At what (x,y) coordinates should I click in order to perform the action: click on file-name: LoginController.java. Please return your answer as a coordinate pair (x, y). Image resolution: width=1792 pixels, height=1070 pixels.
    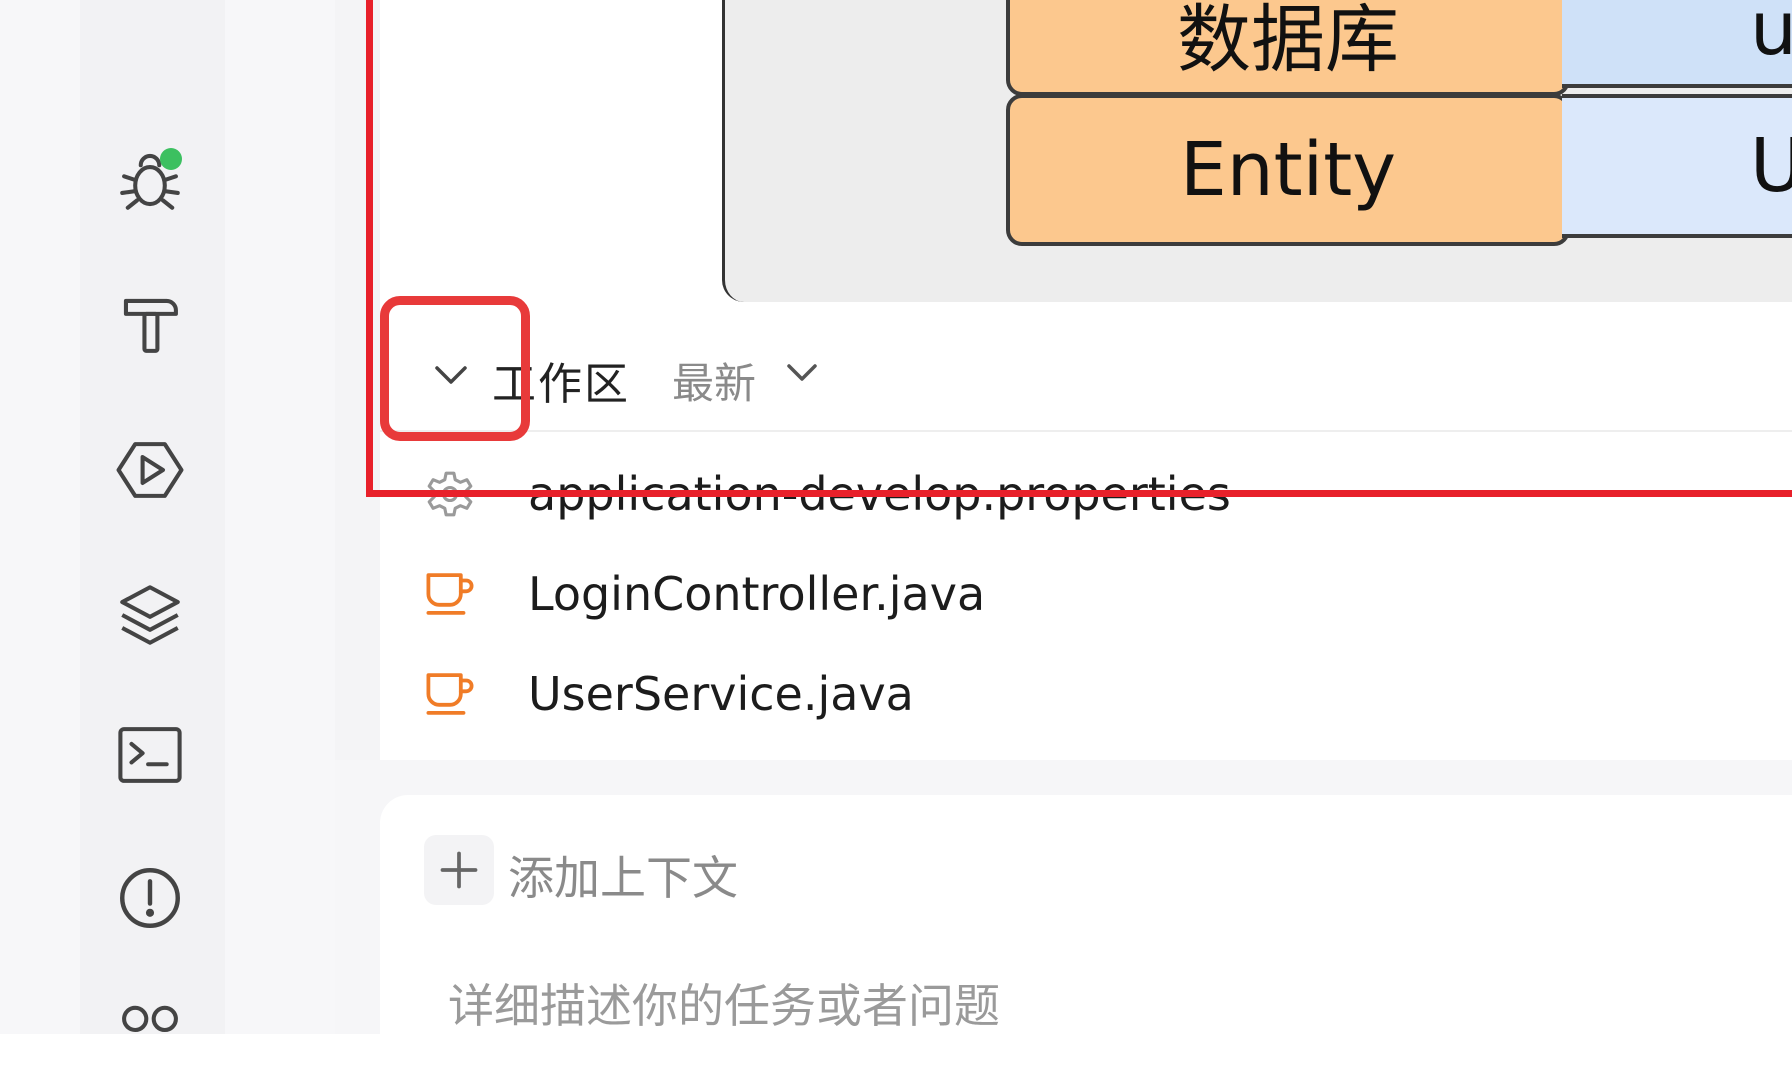
    Looking at the image, I should click on (757, 594).